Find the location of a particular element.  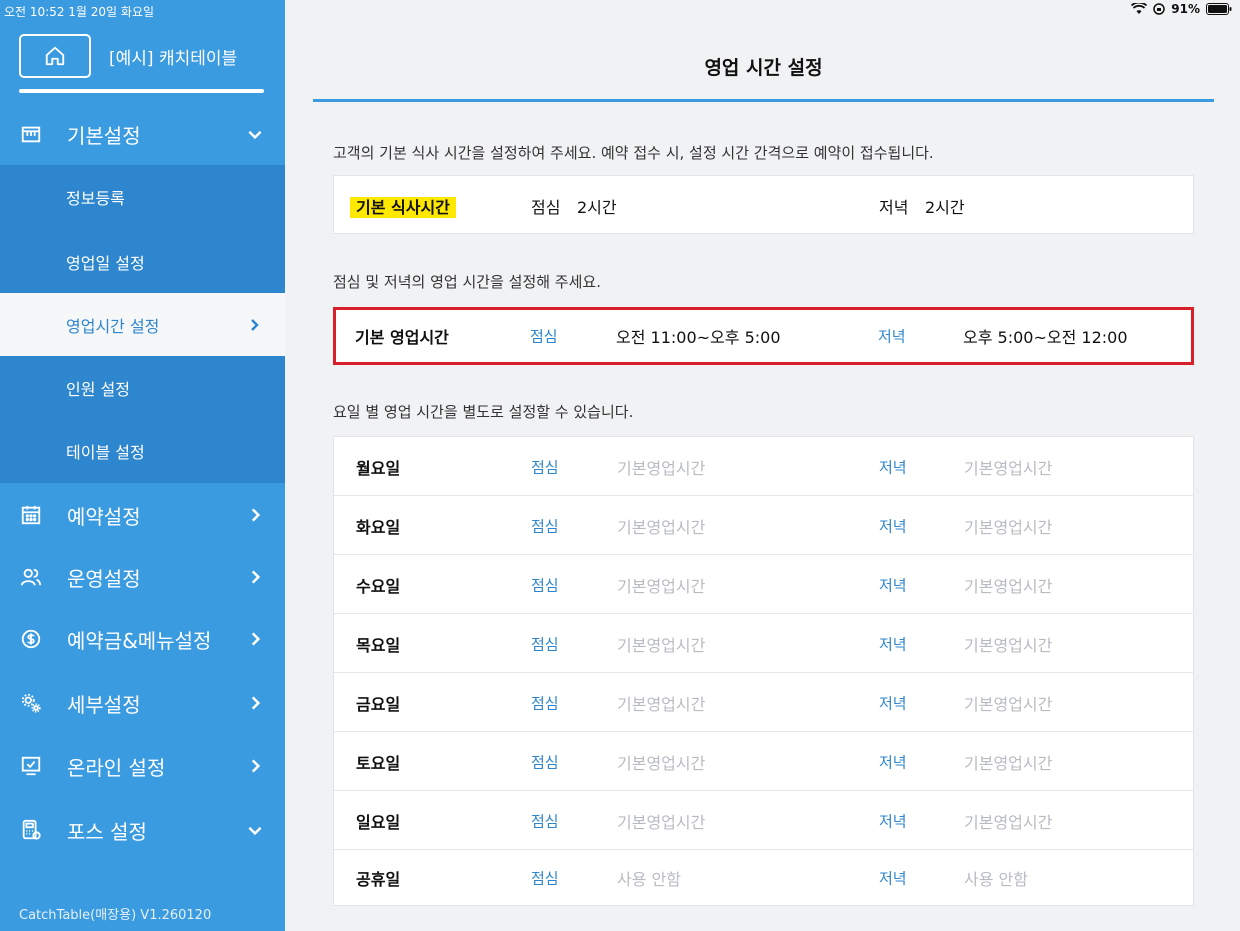

status-icons: 91% is located at coordinates (1181, 9).